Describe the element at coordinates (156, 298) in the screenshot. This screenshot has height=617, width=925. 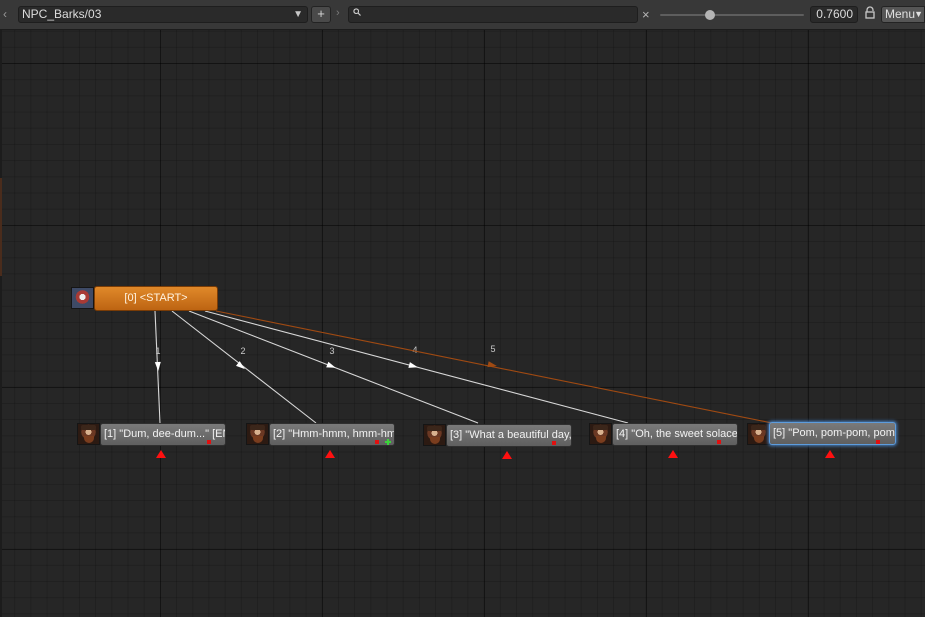
I see `start-node: [0] <START>` at that location.